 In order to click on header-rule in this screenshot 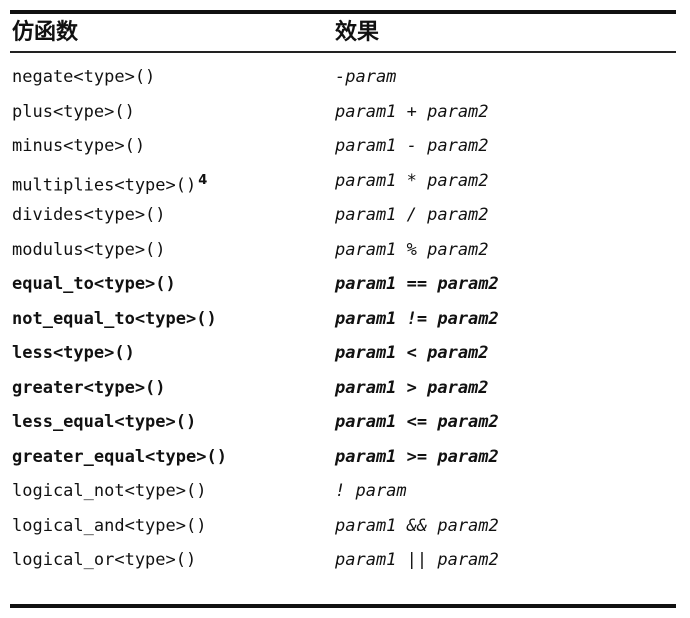, I will do `click(343, 52)`.